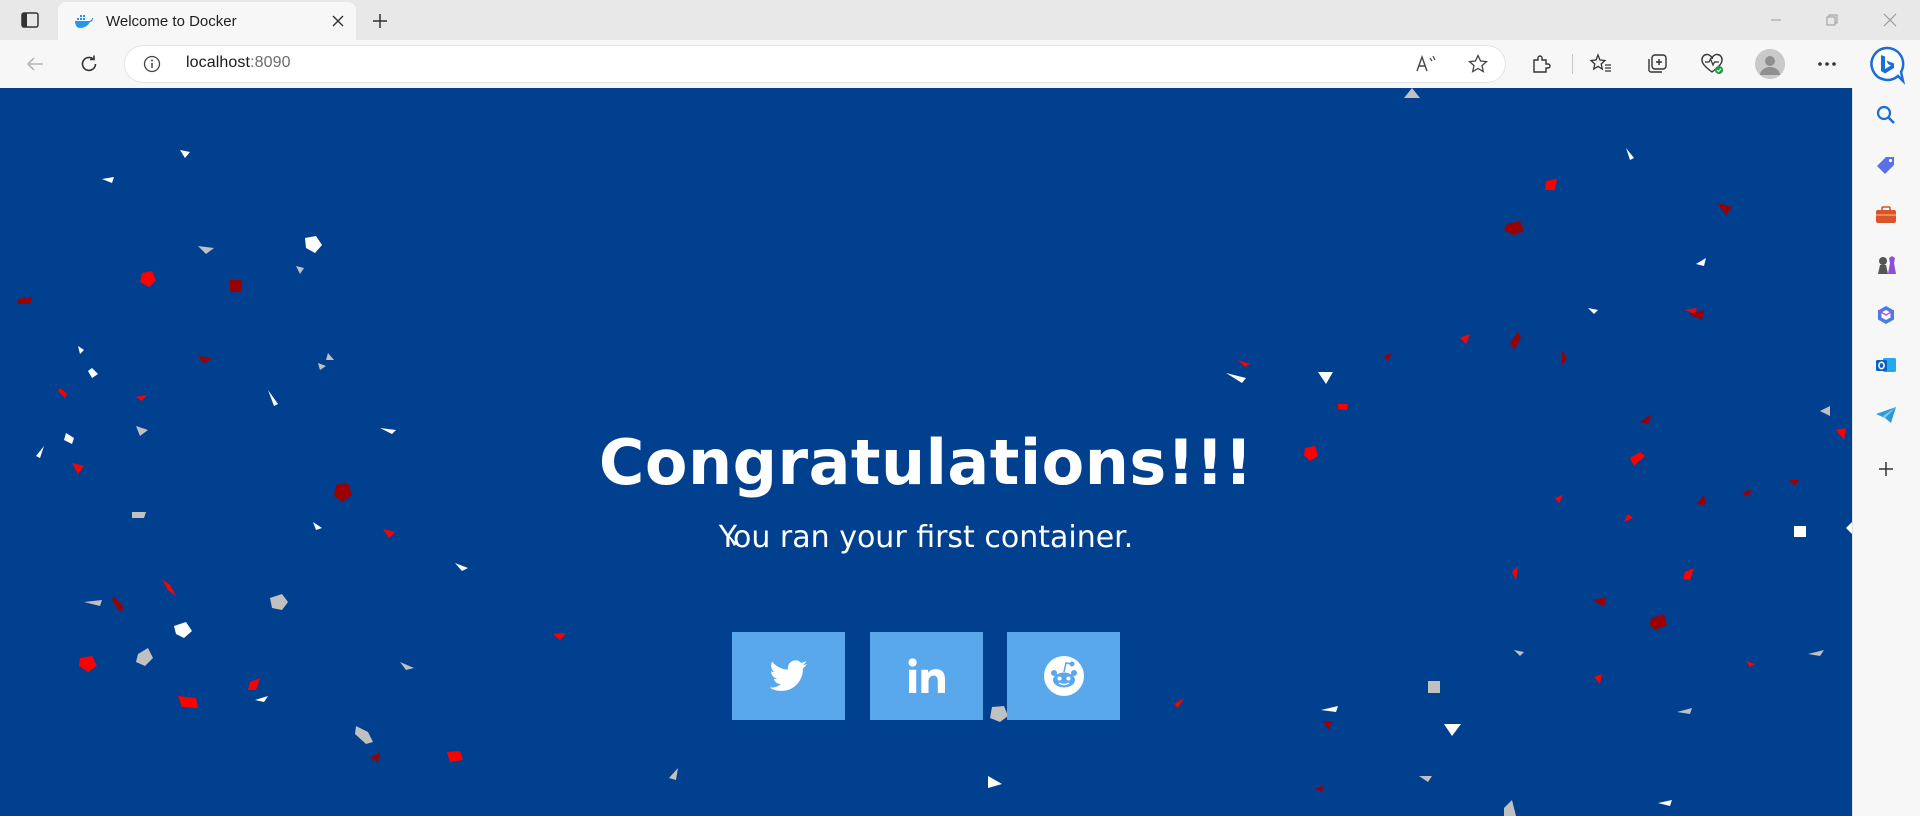 The image size is (1920, 816). I want to click on refresh-button, so click(89, 64).